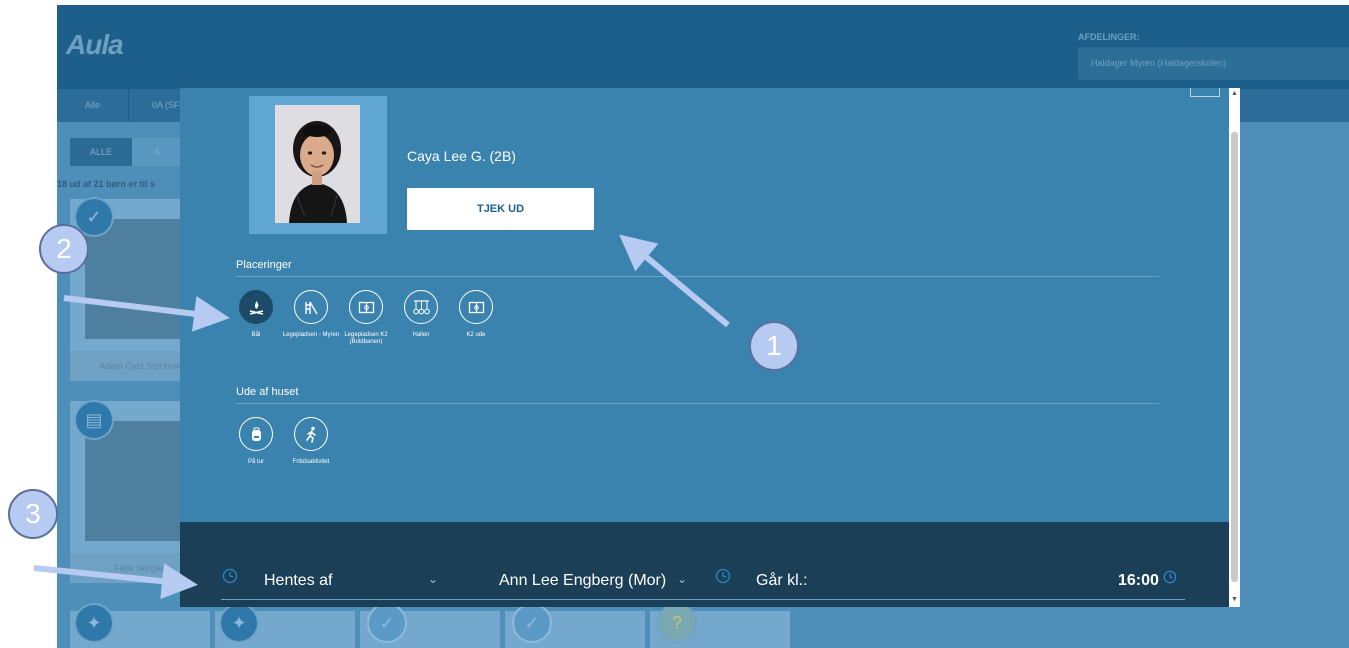 The width and height of the screenshot is (1349, 648). What do you see at coordinates (33, 514) in the screenshot?
I see `callout-3: 3` at bounding box center [33, 514].